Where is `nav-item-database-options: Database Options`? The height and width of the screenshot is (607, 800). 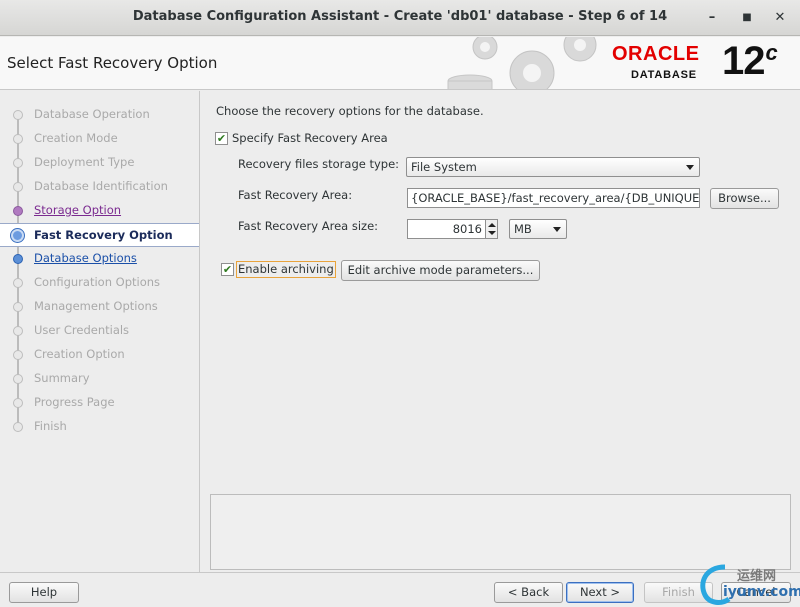
nav-item-database-options: Database Options is located at coordinates (99, 259).